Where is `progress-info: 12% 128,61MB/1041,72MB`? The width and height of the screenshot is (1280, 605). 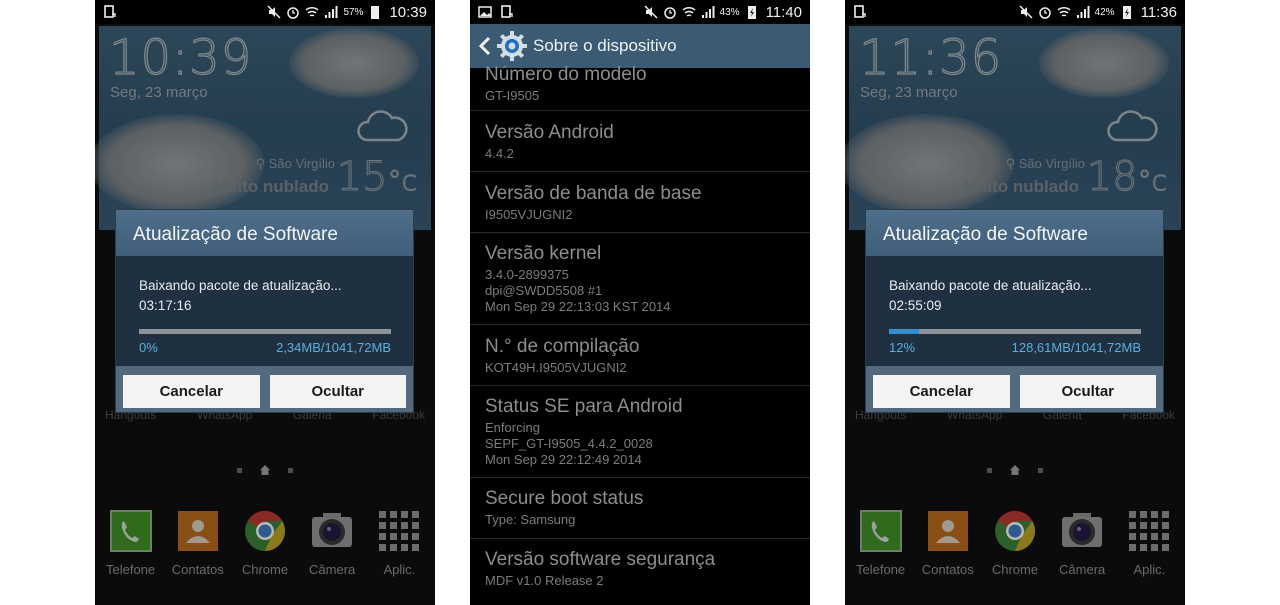 progress-info: 12% 128,61MB/1041,72MB is located at coordinates (1015, 347).